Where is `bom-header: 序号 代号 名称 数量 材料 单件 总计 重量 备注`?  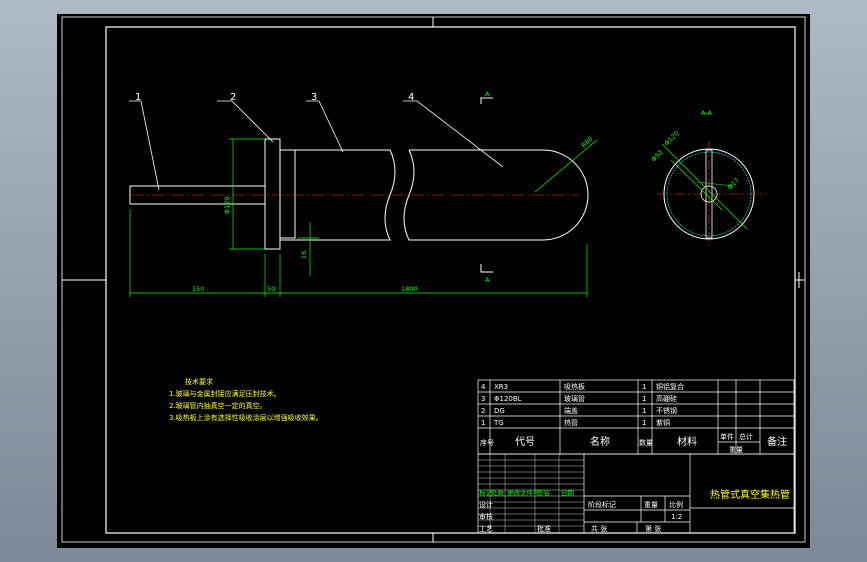 bom-header: 序号 代号 名称 数量 材料 单件 总计 重量 备注 is located at coordinates (633, 443).